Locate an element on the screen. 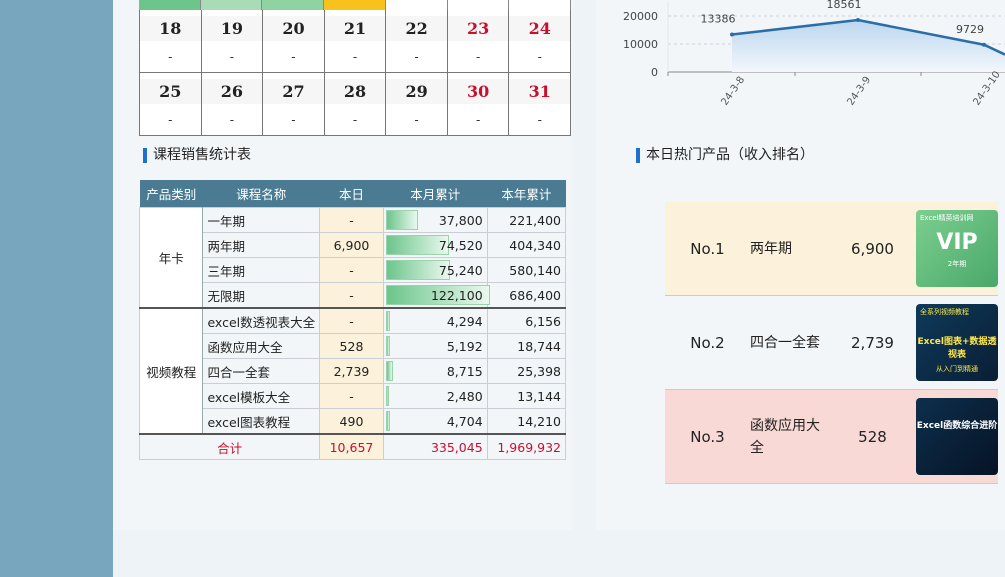  calendar-day-number: 29 is located at coordinates (416, 91).